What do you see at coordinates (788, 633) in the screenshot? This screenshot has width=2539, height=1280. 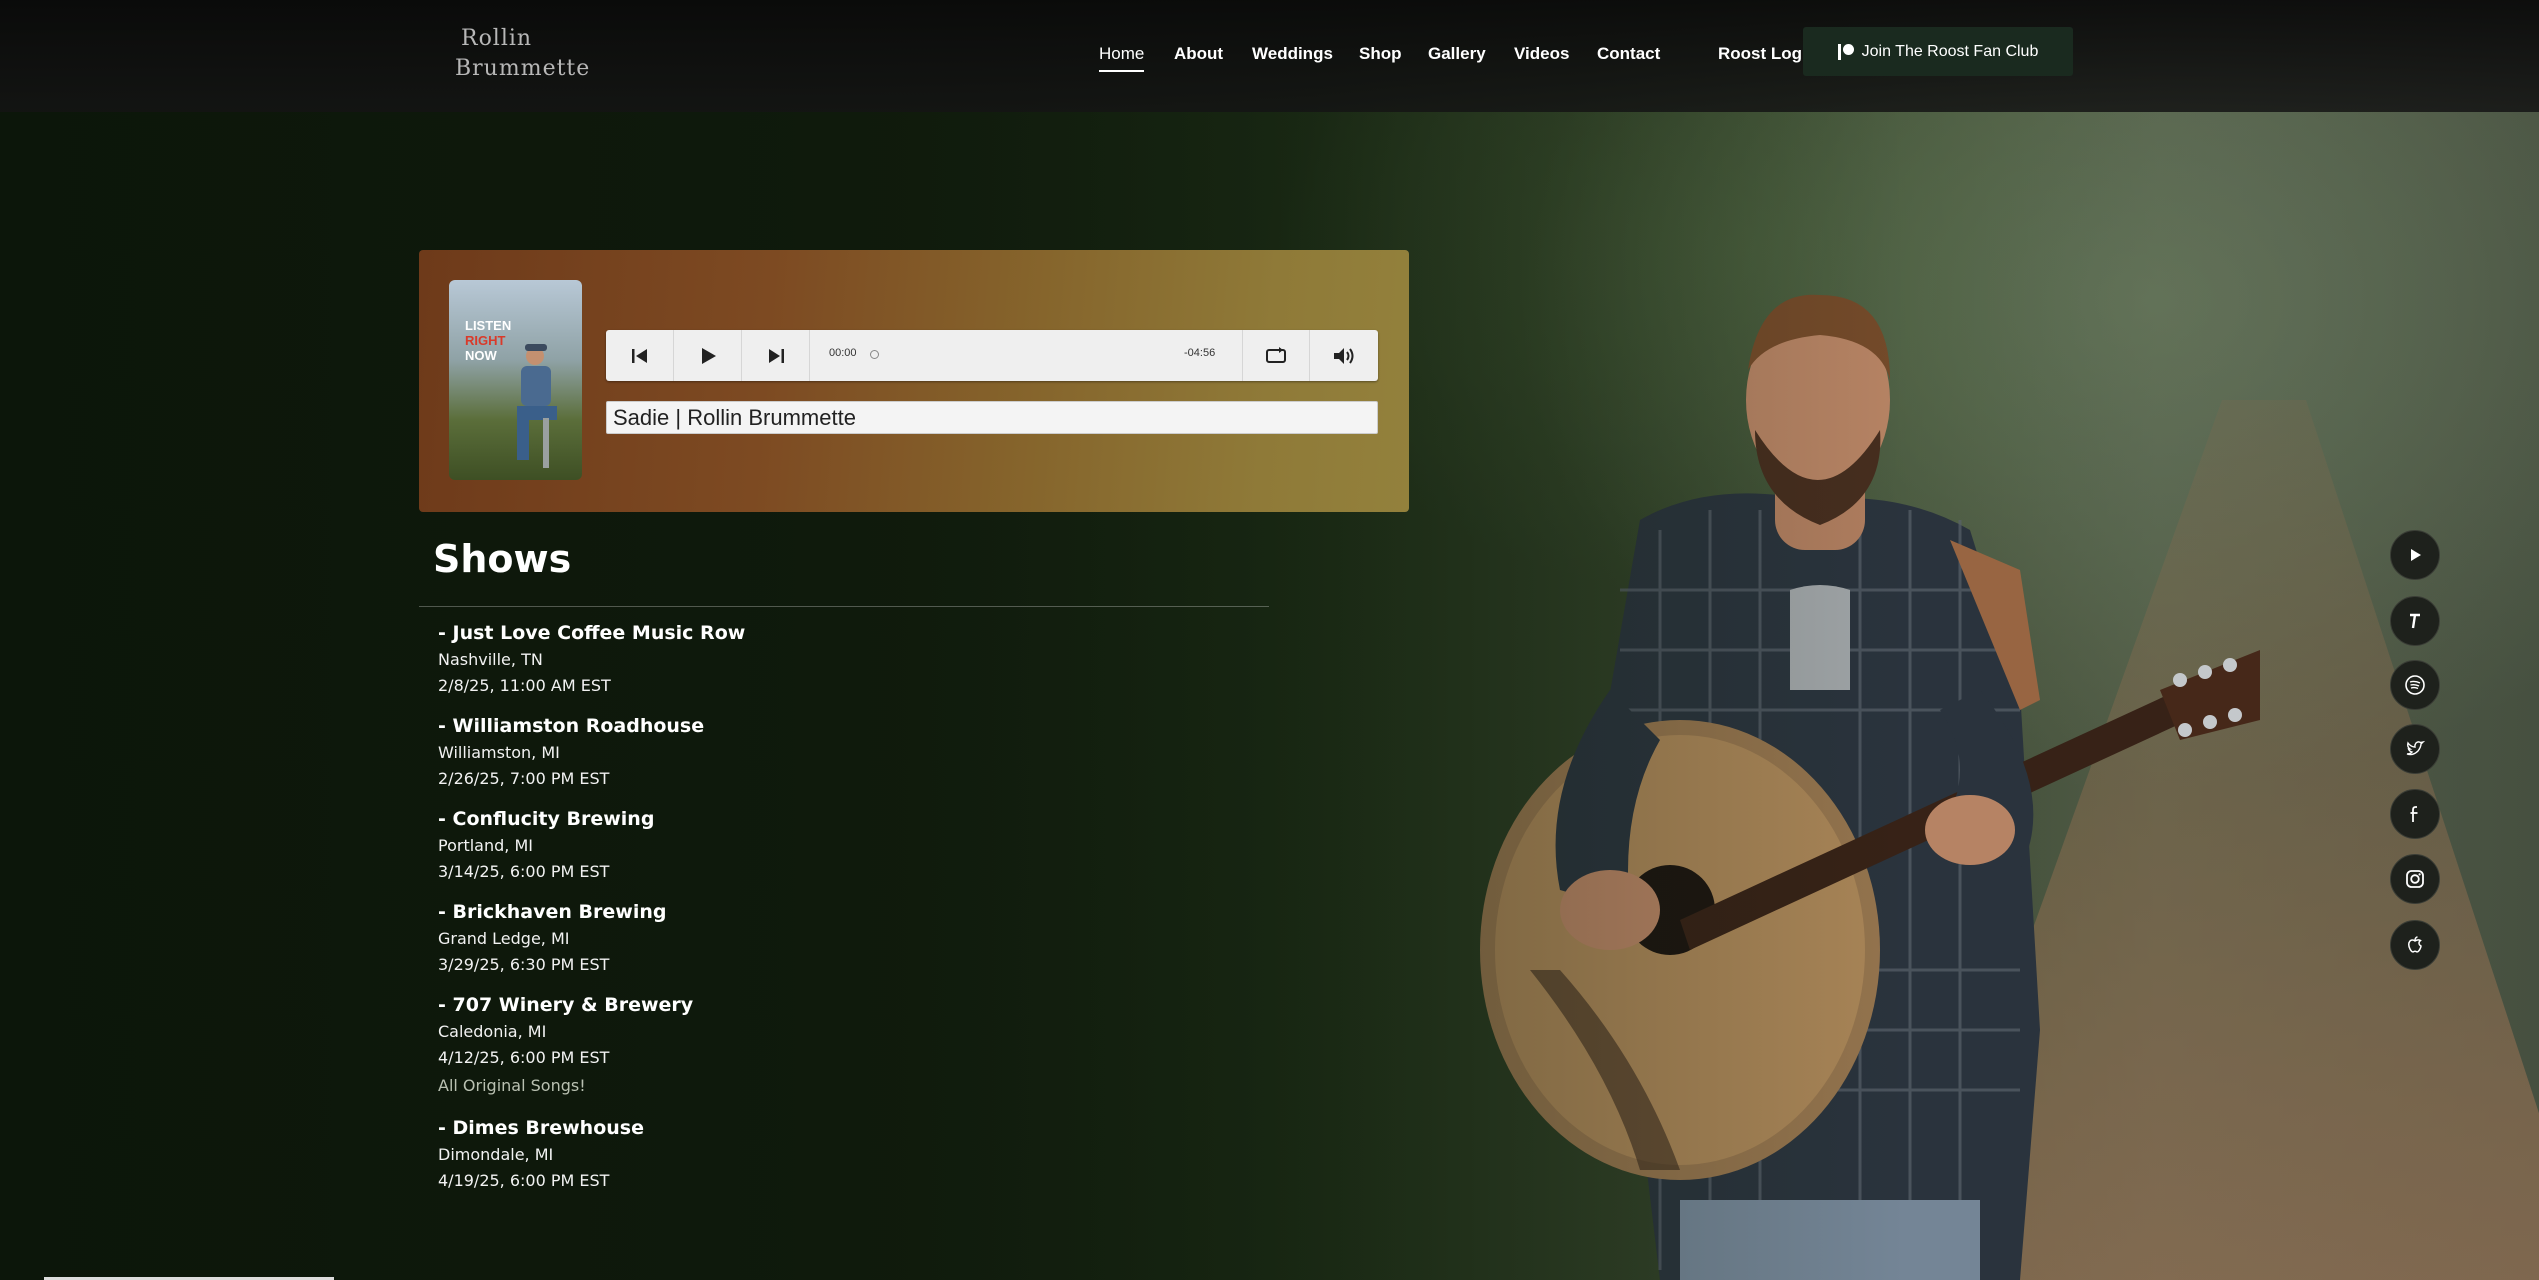 I see `show-venue: - Just Love Coffee Music Row` at bounding box center [788, 633].